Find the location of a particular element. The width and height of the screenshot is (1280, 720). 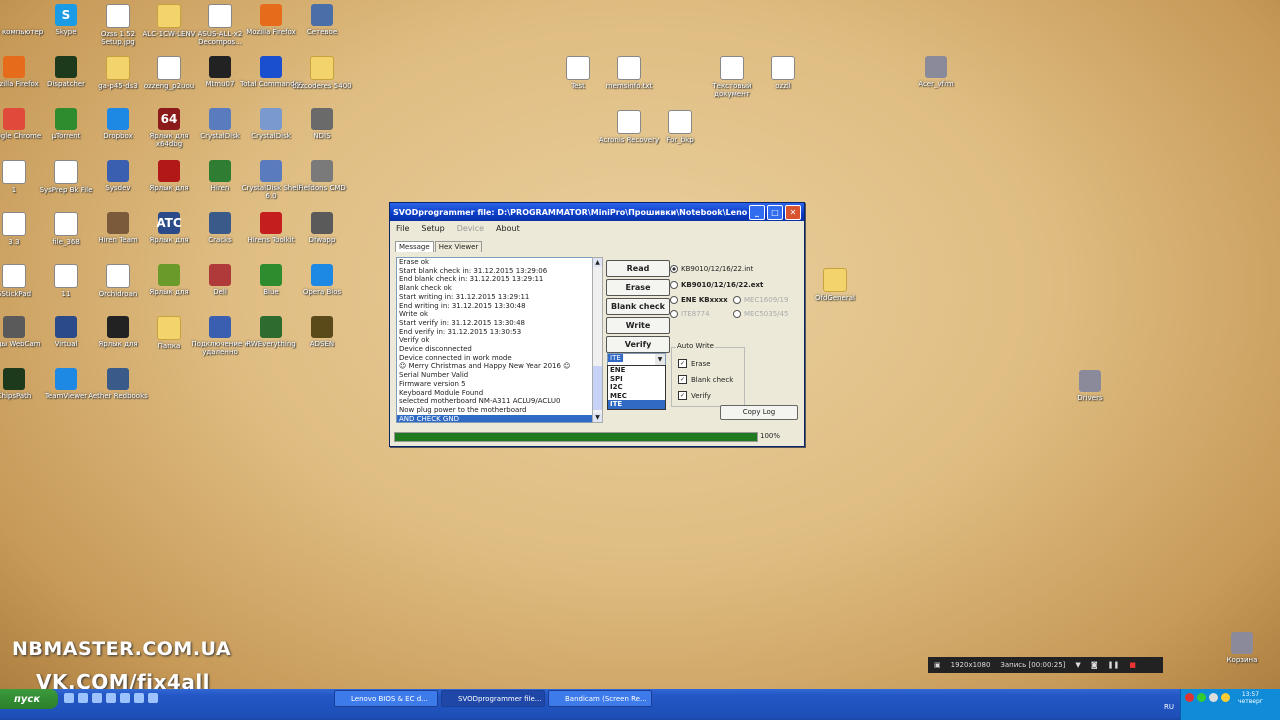

chevron-down-icon: ▼ is located at coordinates (660, 359).